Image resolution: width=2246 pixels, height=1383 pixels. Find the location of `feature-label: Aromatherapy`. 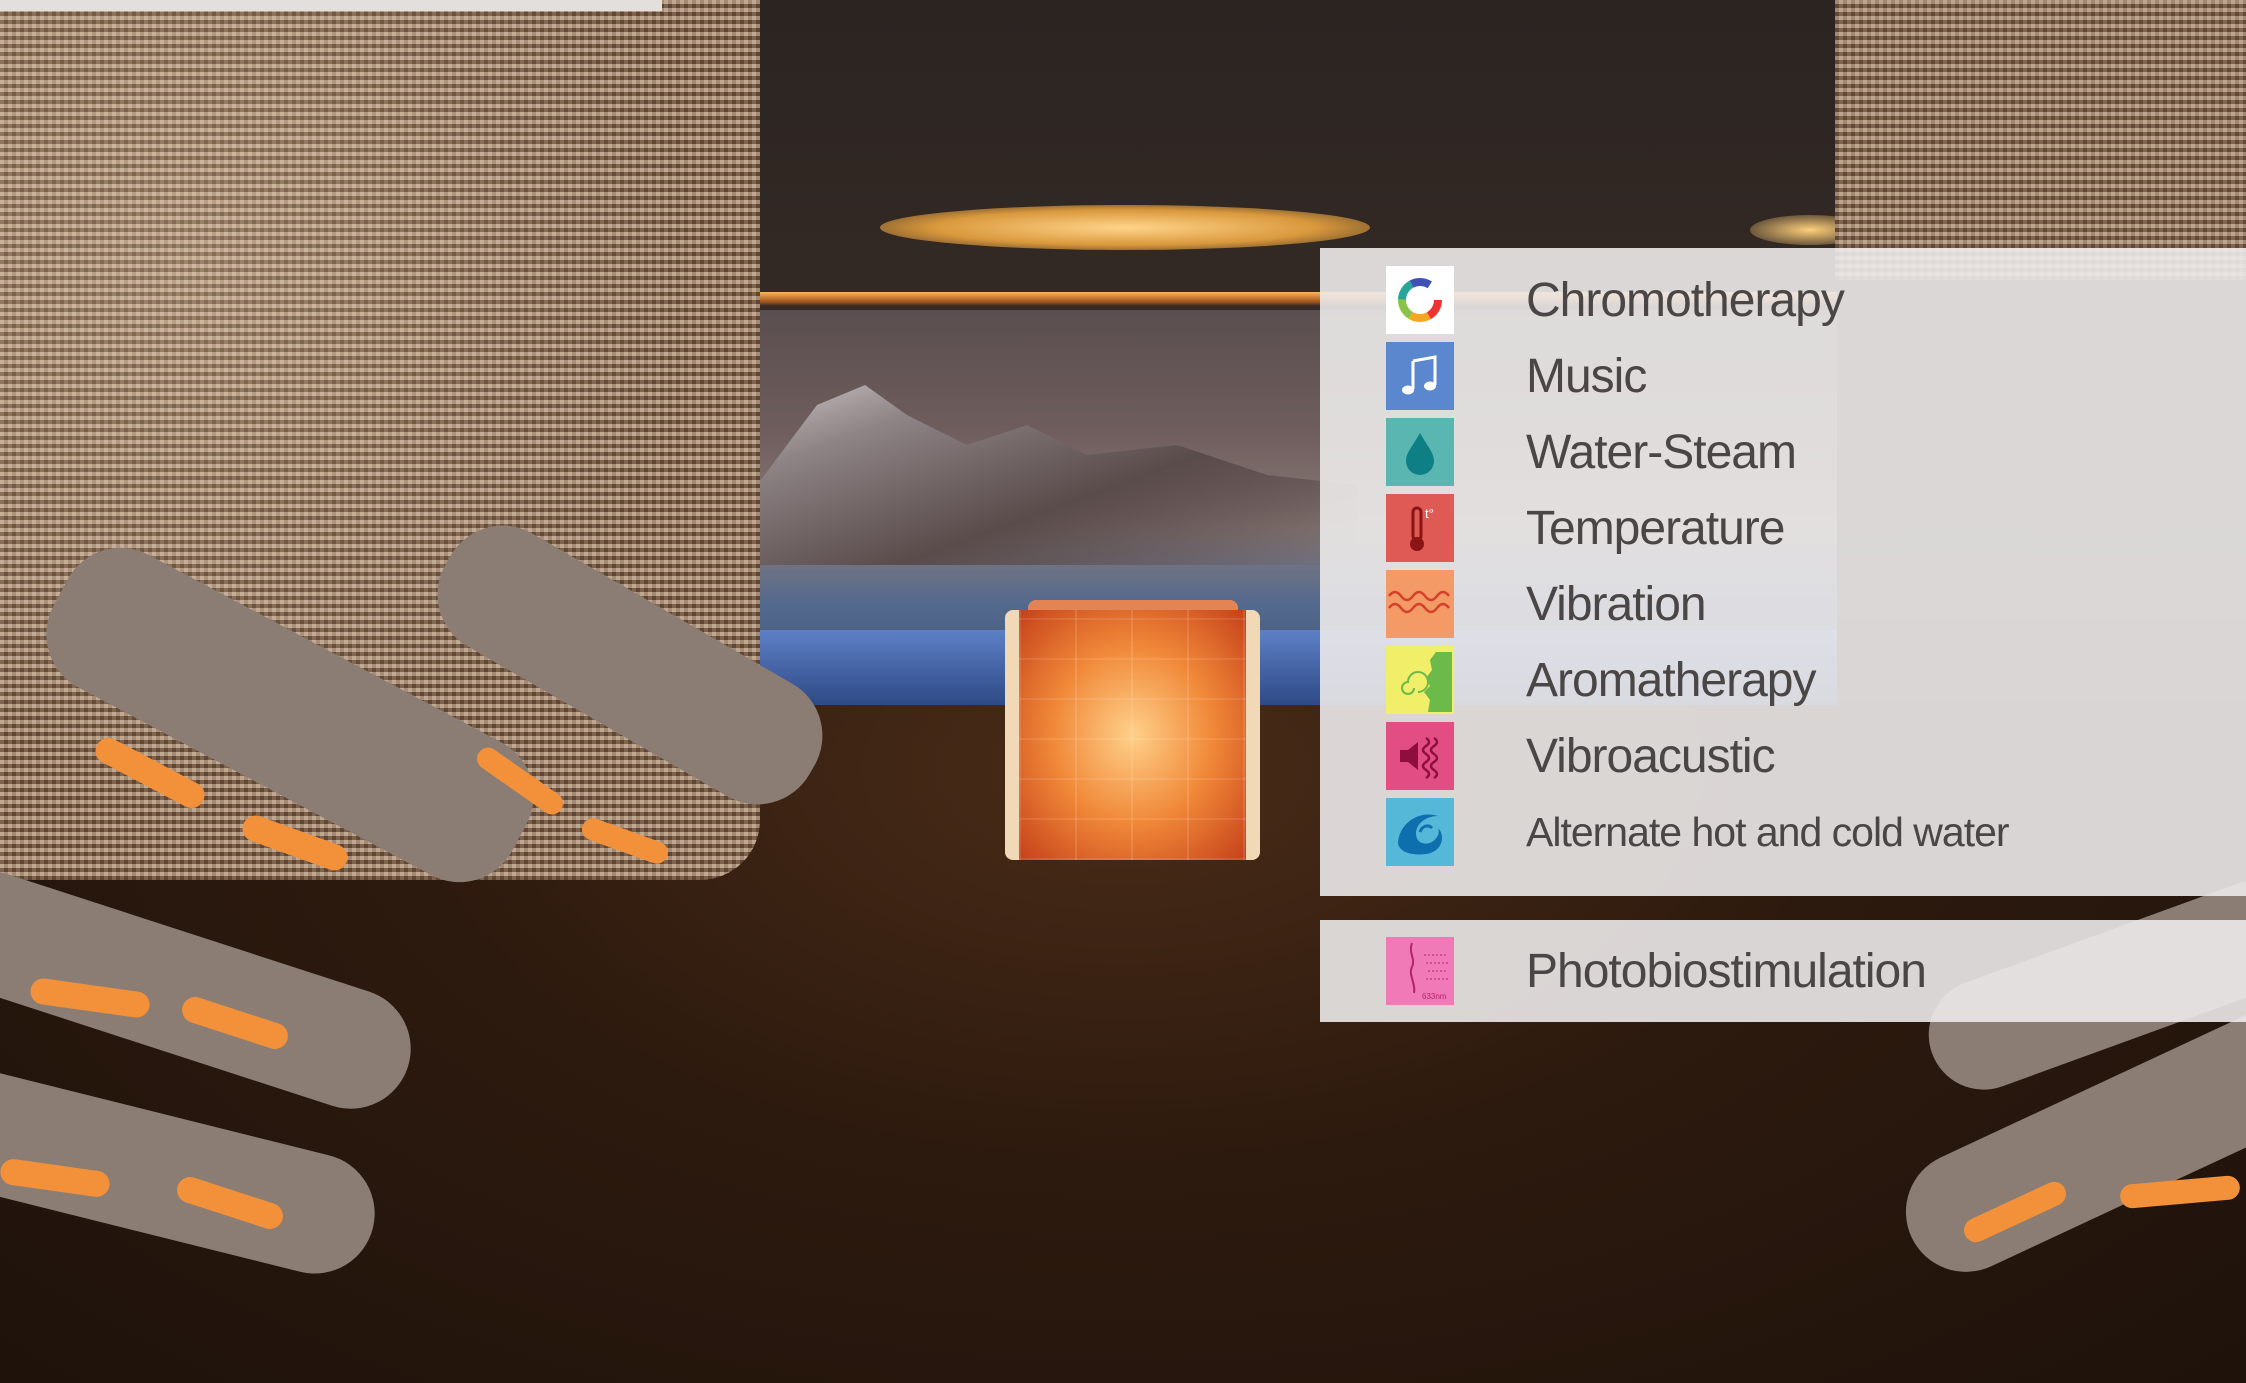

feature-label: Aromatherapy is located at coordinates (1671, 680).